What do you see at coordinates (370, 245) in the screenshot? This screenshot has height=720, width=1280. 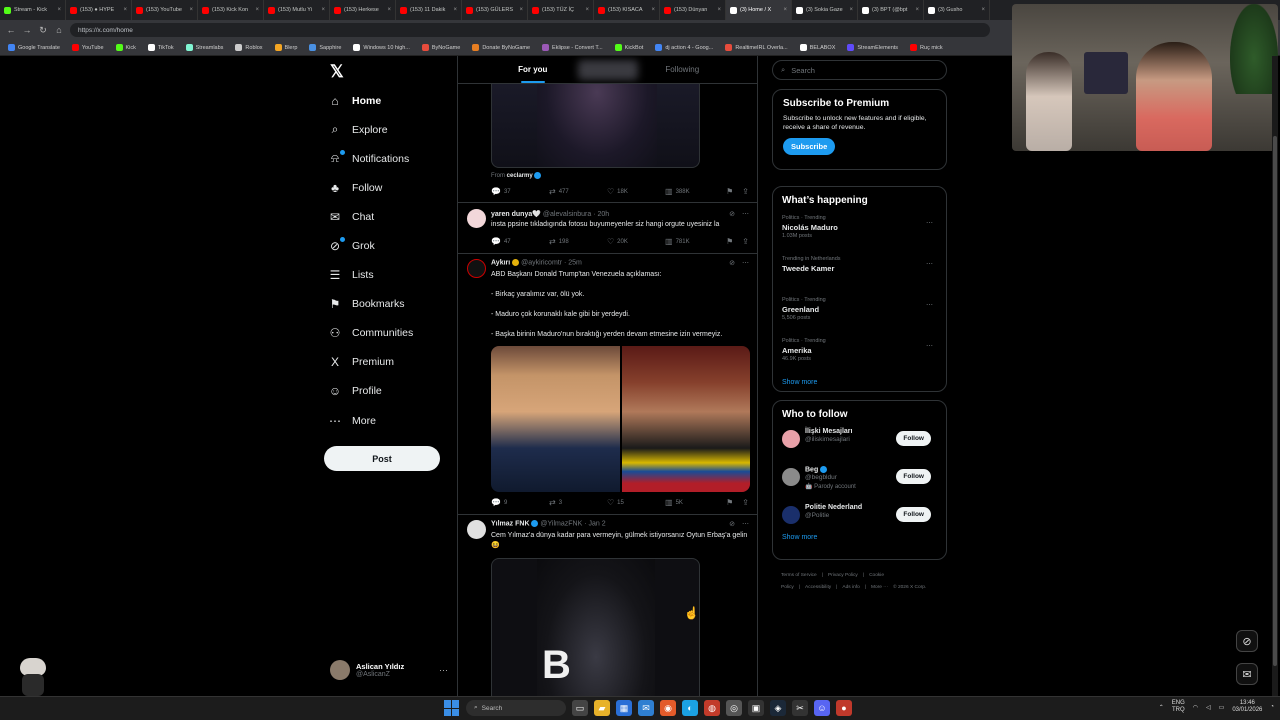 I see `nav-item-grok: ⊘ Grok` at bounding box center [370, 245].